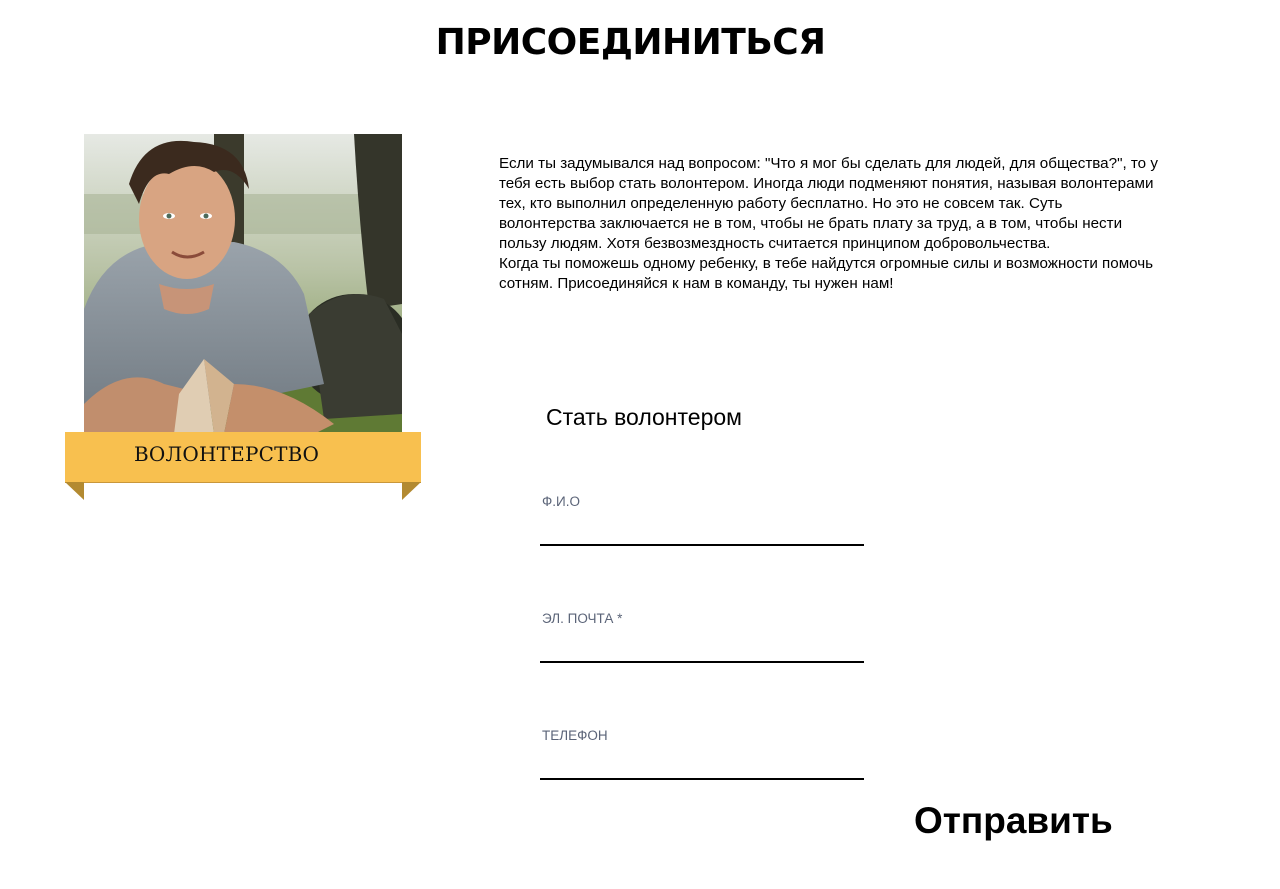 This screenshot has width=1280, height=889. I want to click on name-input, so click(702, 528).